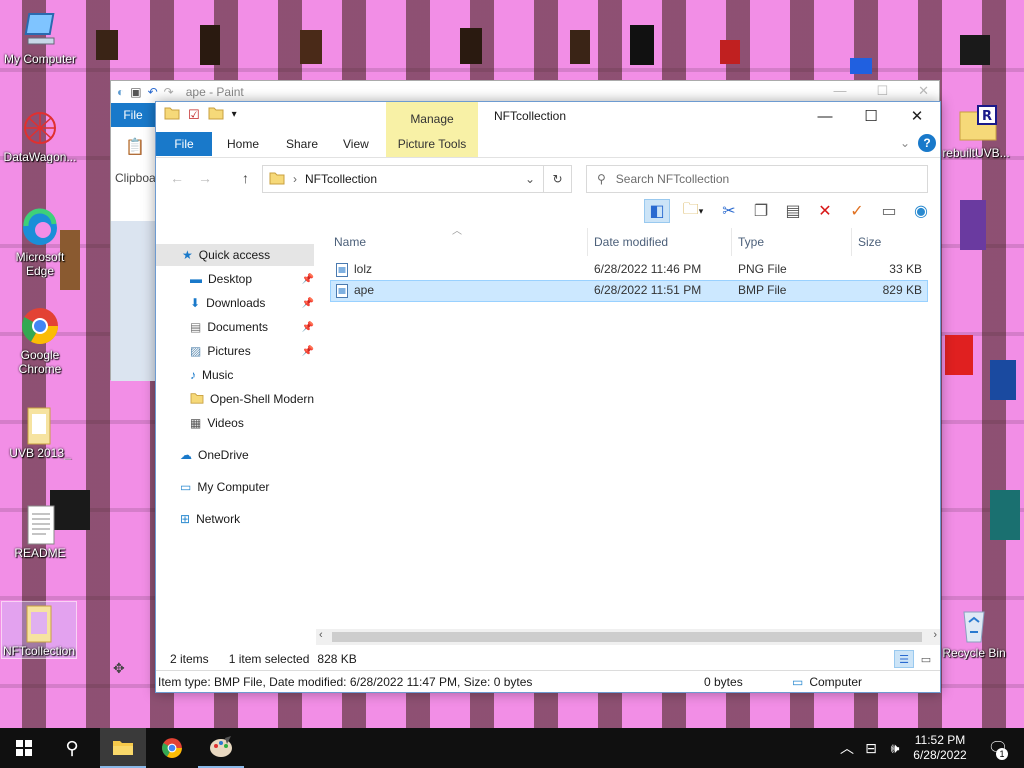 This screenshot has width=1024, height=768. What do you see at coordinates (243, 144) in the screenshot?
I see `tab-home: Home` at bounding box center [243, 144].